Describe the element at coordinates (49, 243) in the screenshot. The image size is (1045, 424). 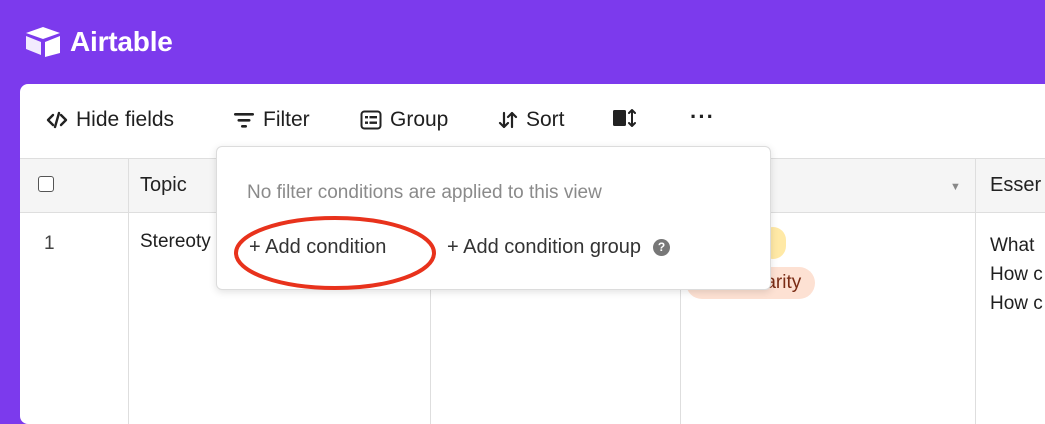
I see `row-number: 1` at that location.